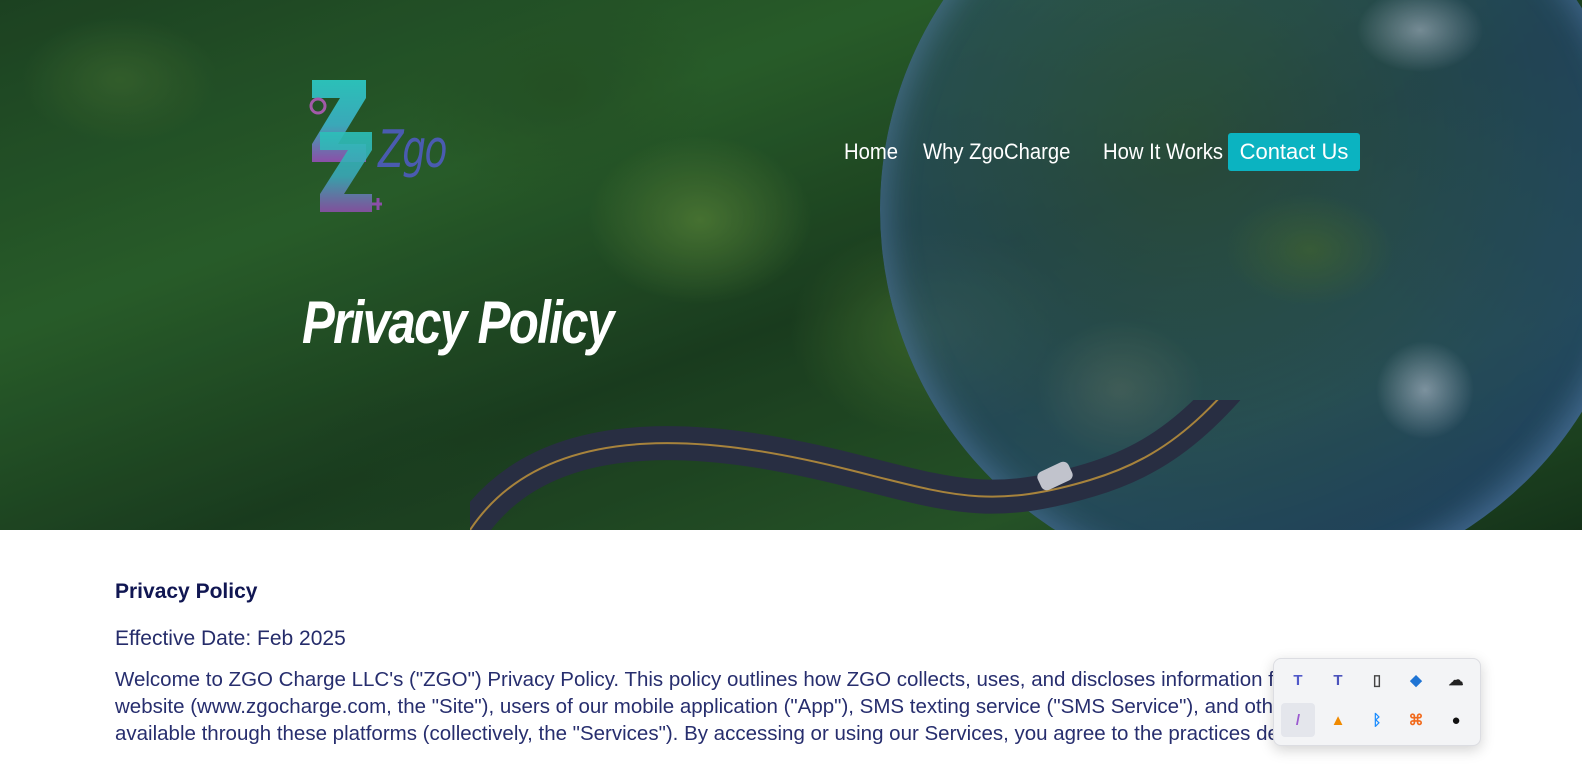 The height and width of the screenshot is (764, 1582). Describe the element at coordinates (1377, 720) in the screenshot. I see `bluetooth-icon: ᛒ` at that location.